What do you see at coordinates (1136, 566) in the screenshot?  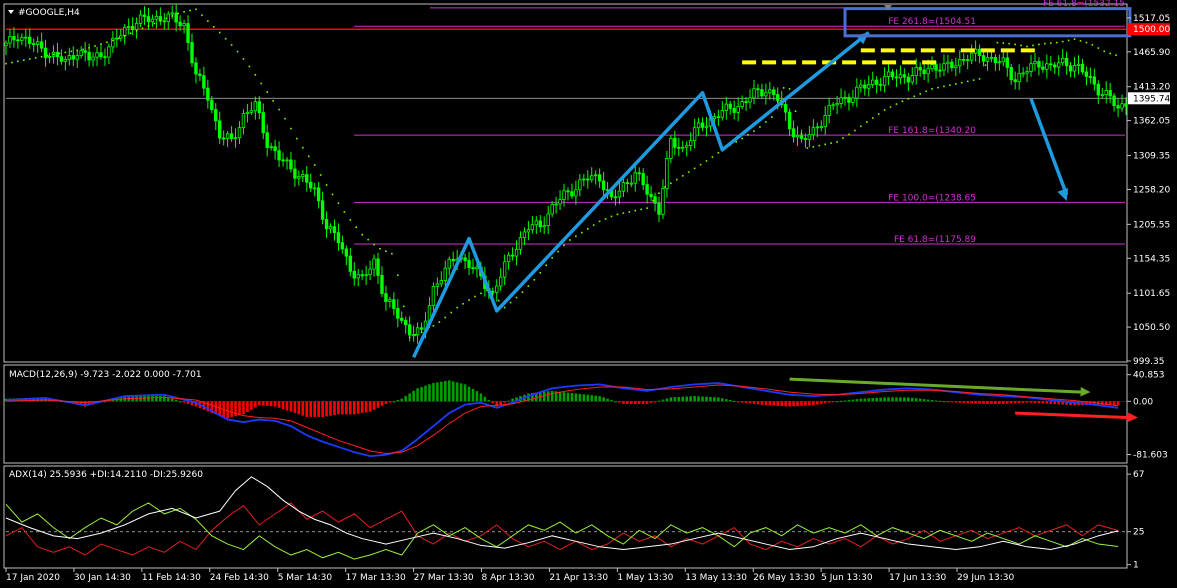 I see `adx-tick-label: 1` at bounding box center [1136, 566].